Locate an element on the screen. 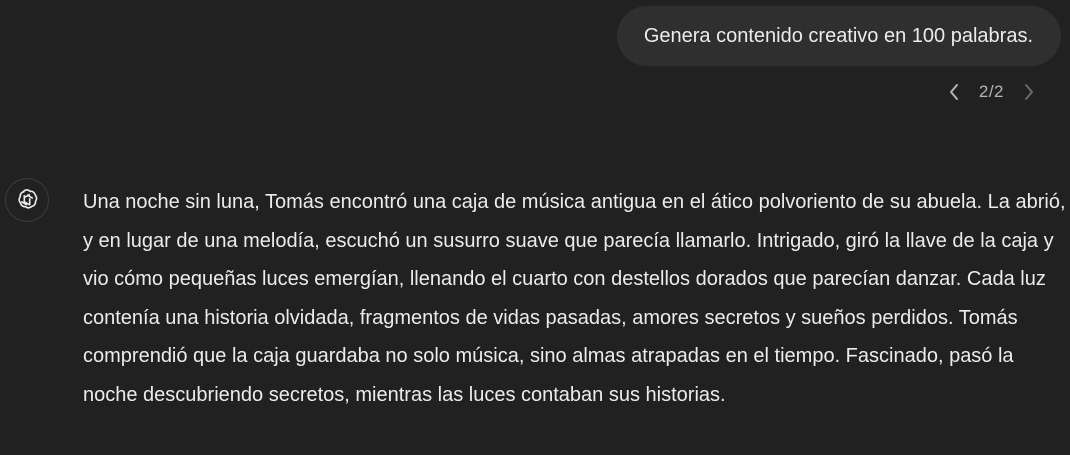 This screenshot has width=1070, height=455. chevron-left-icon is located at coordinates (953, 92).